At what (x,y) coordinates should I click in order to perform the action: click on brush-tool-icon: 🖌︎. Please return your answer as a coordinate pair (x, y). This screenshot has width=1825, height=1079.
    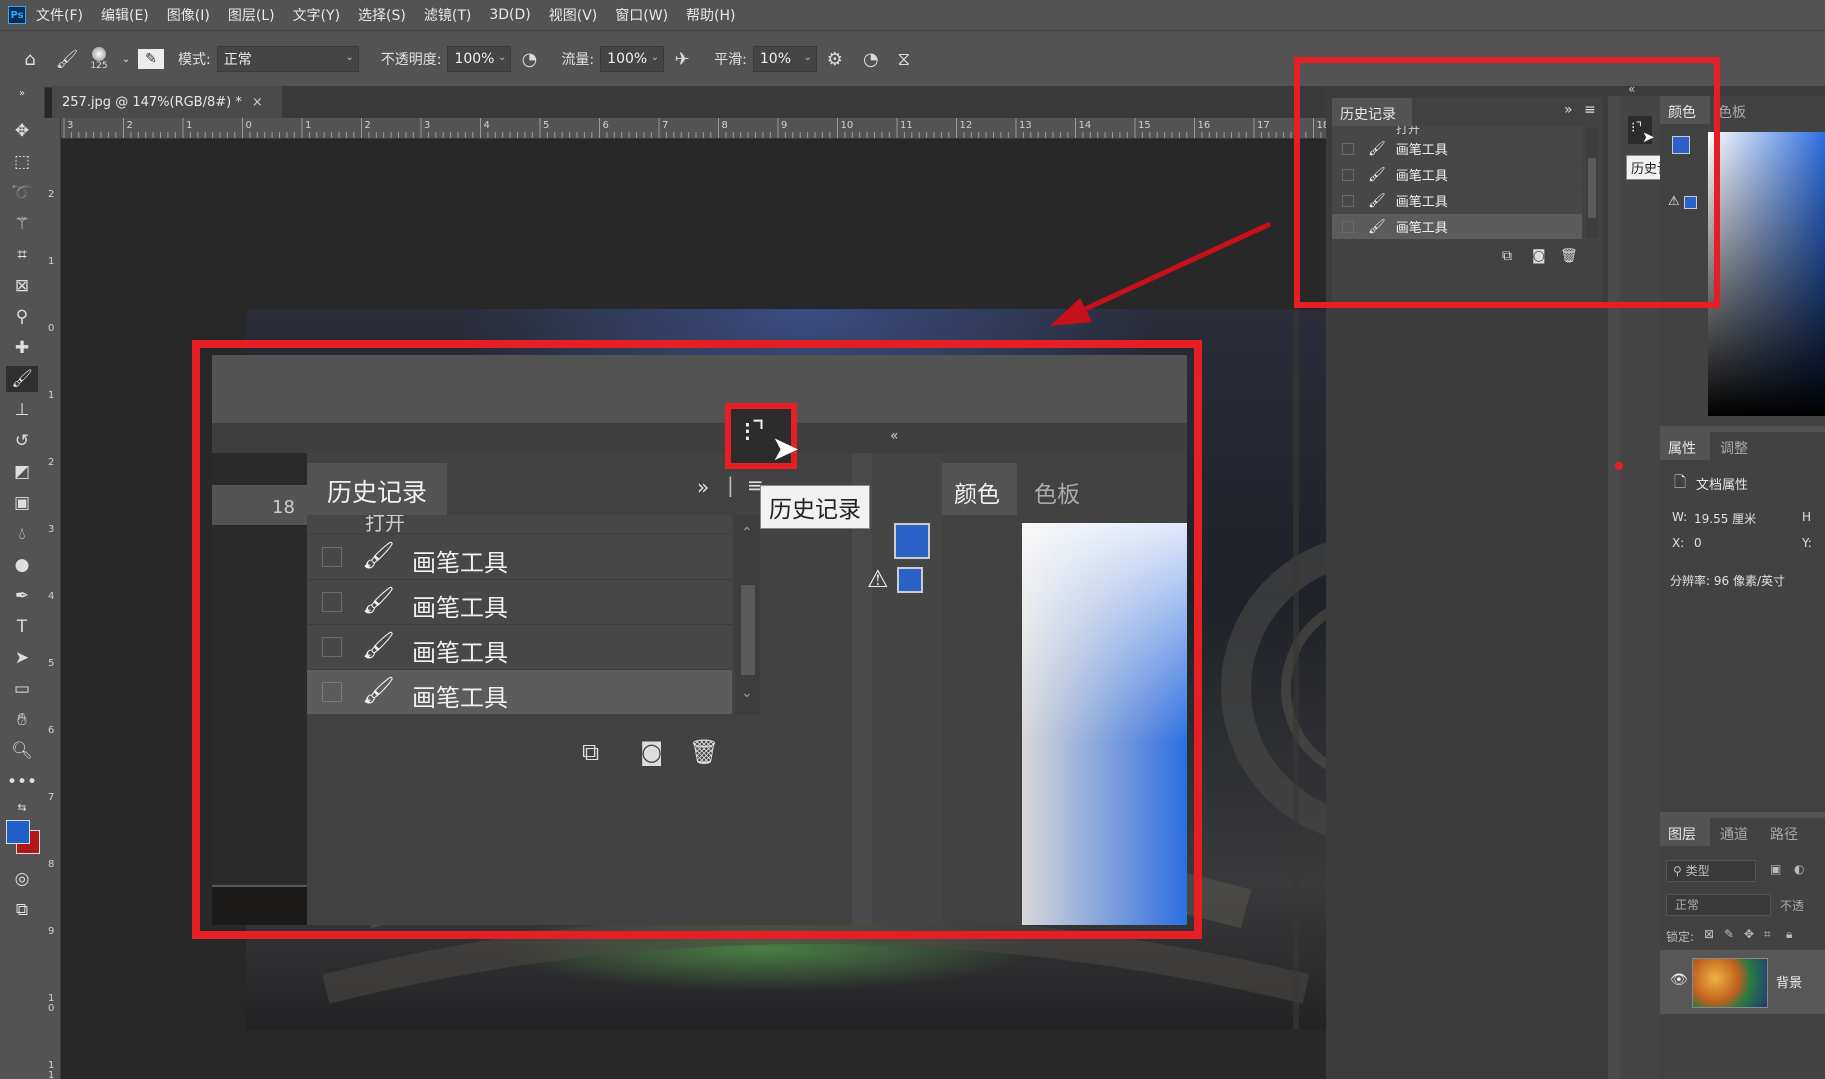
    Looking at the image, I should click on (22, 379).